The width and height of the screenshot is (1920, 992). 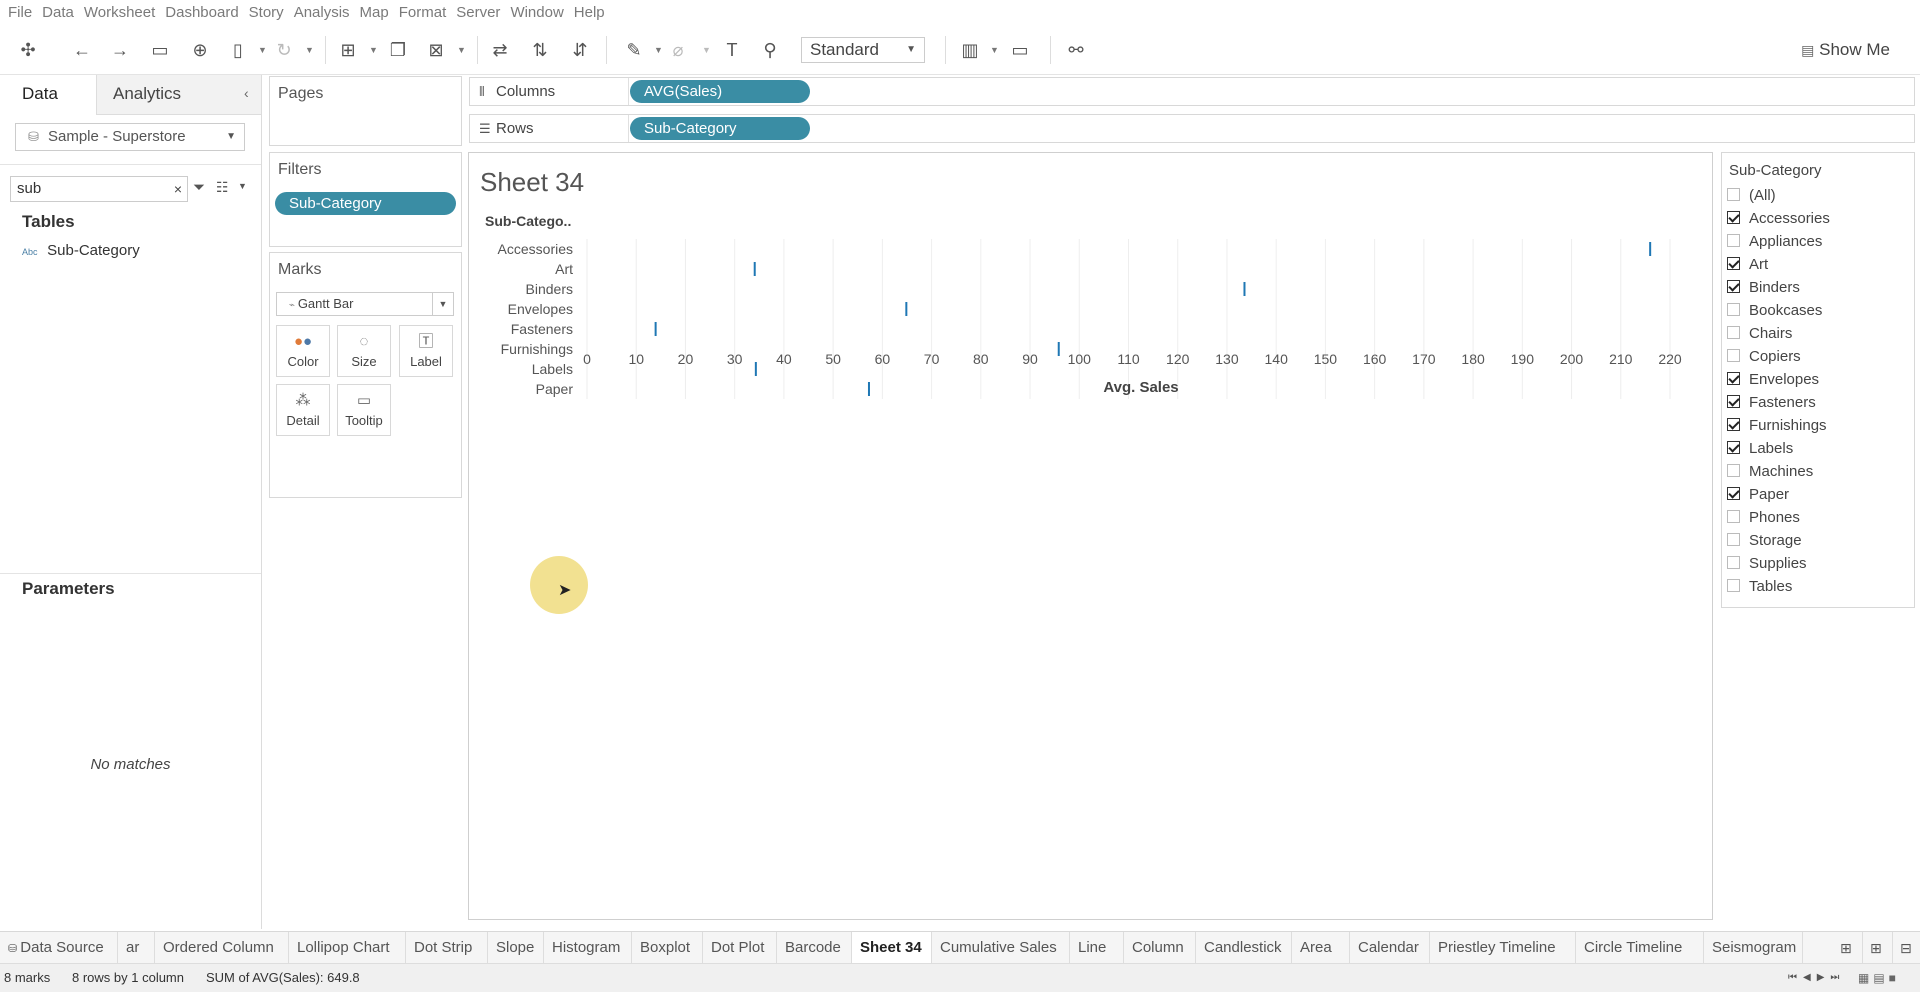 What do you see at coordinates (266, 13) in the screenshot?
I see `menu-item-story: Story` at bounding box center [266, 13].